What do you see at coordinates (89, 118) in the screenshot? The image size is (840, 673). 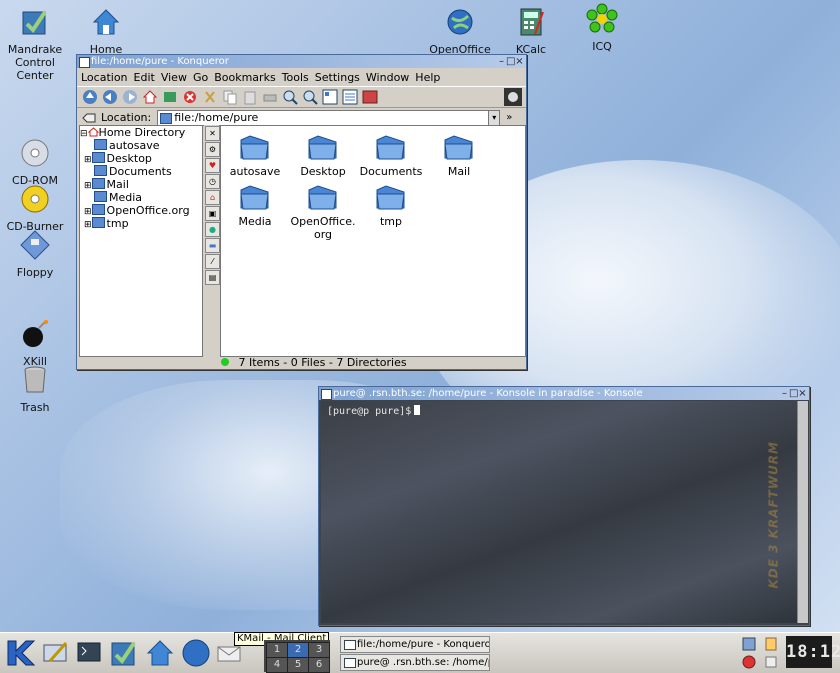 I see `clear-location-icon` at bounding box center [89, 118].